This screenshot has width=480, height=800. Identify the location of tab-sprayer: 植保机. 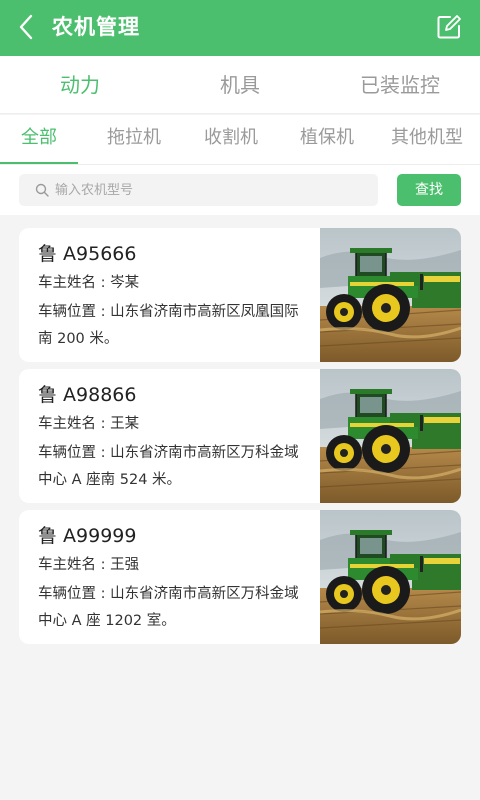
(327, 139).